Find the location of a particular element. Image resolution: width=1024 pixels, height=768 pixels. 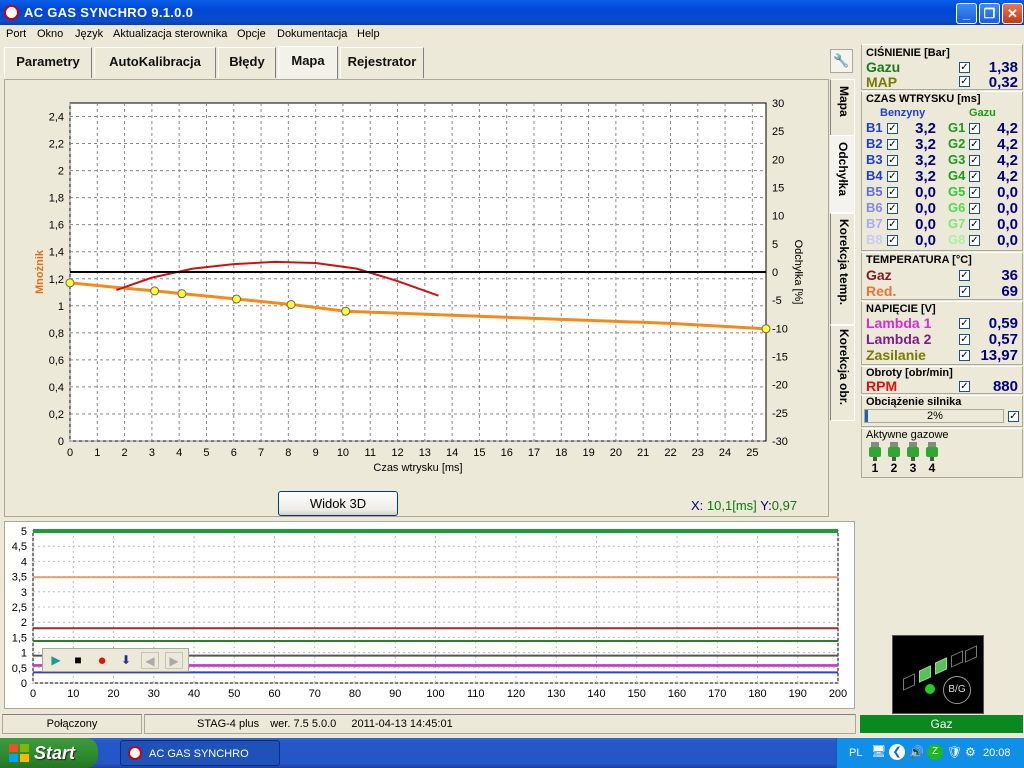

gas-switch: B/G is located at coordinates (938, 674).